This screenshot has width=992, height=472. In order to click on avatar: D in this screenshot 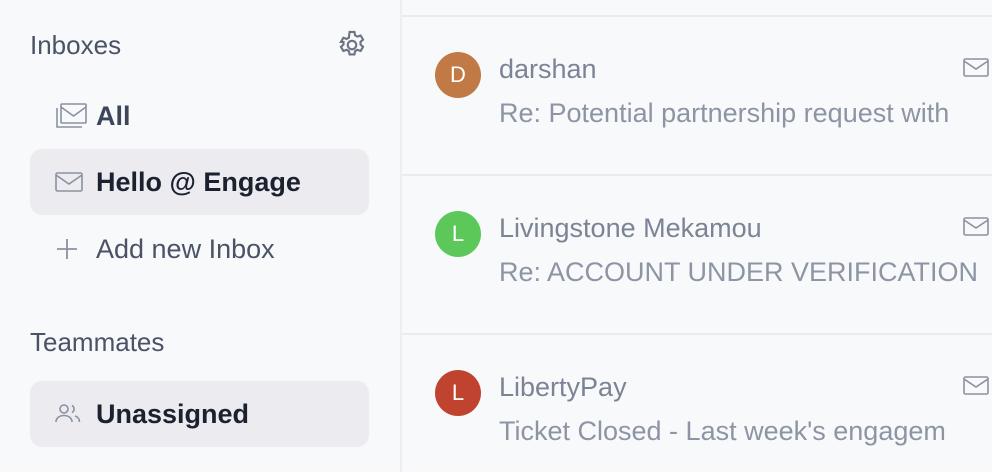, I will do `click(458, 75)`.